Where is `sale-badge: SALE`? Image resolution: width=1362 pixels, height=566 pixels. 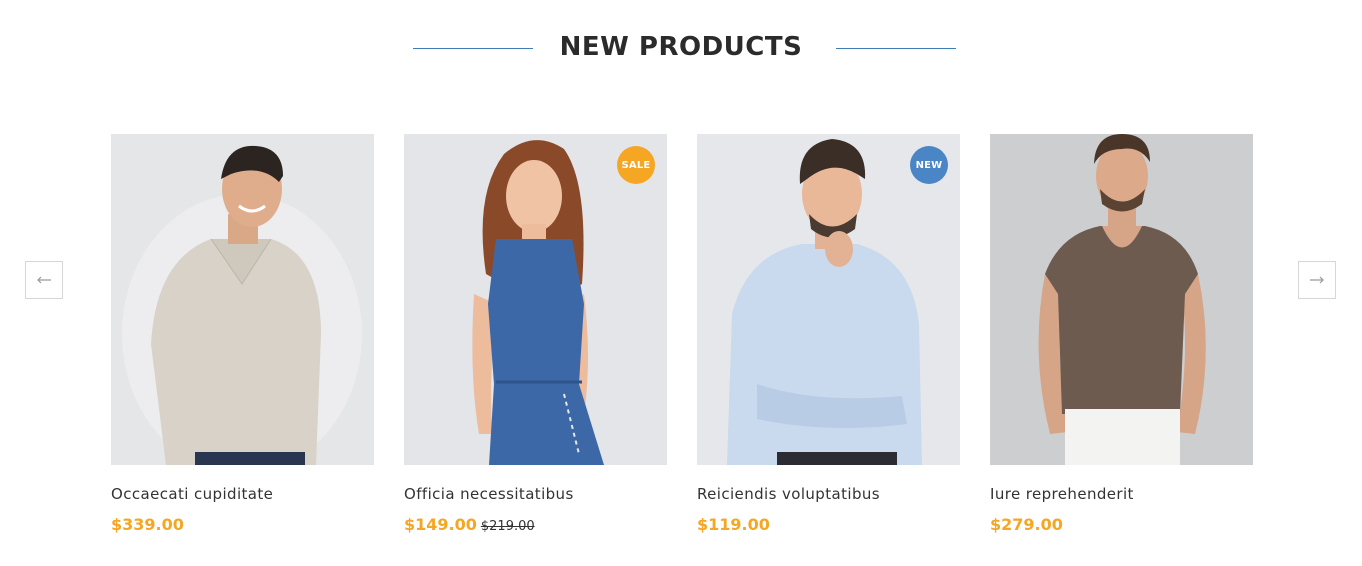 sale-badge: SALE is located at coordinates (636, 165).